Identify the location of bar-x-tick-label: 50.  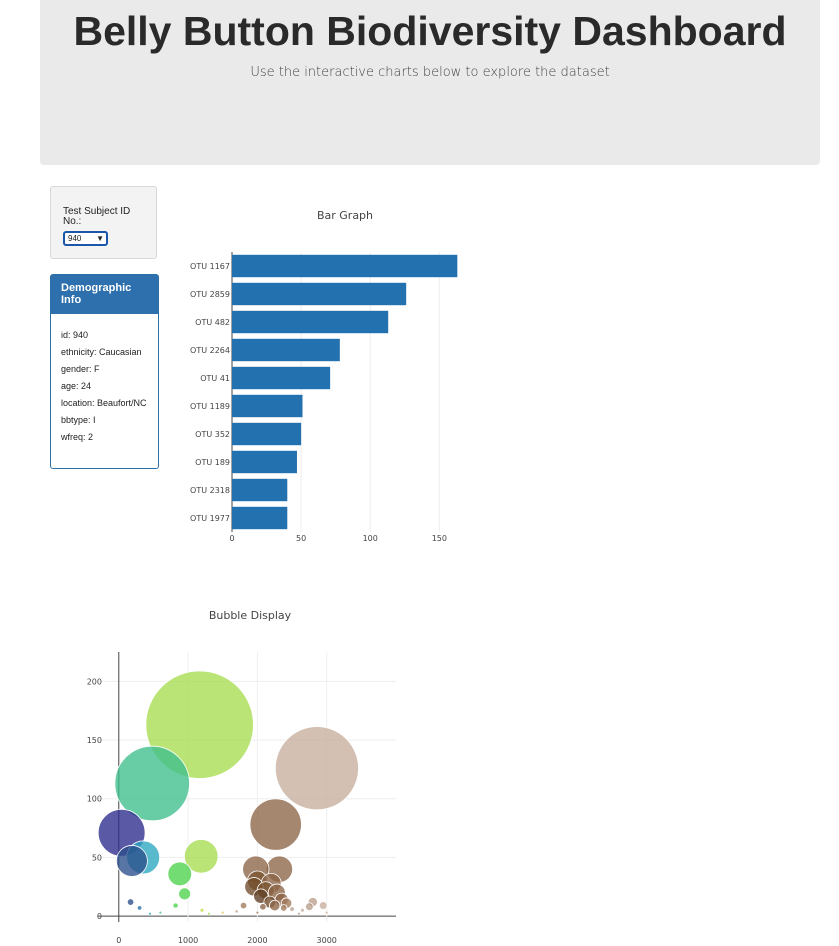
(301, 538).